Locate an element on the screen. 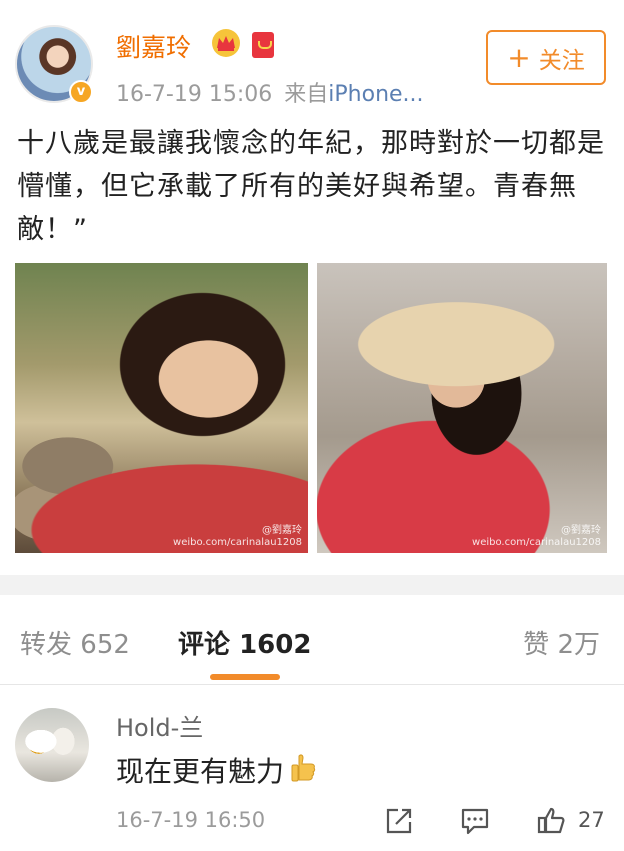 This screenshot has width=624, height=851. follow-button: + 关注 is located at coordinates (546, 57).